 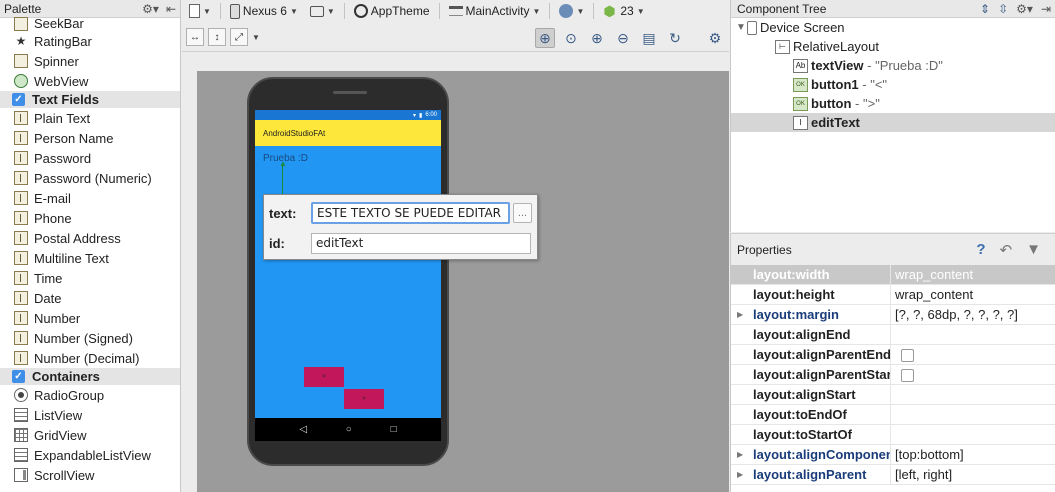 I want to click on undo-icon: ↶, so click(x=1006, y=250).